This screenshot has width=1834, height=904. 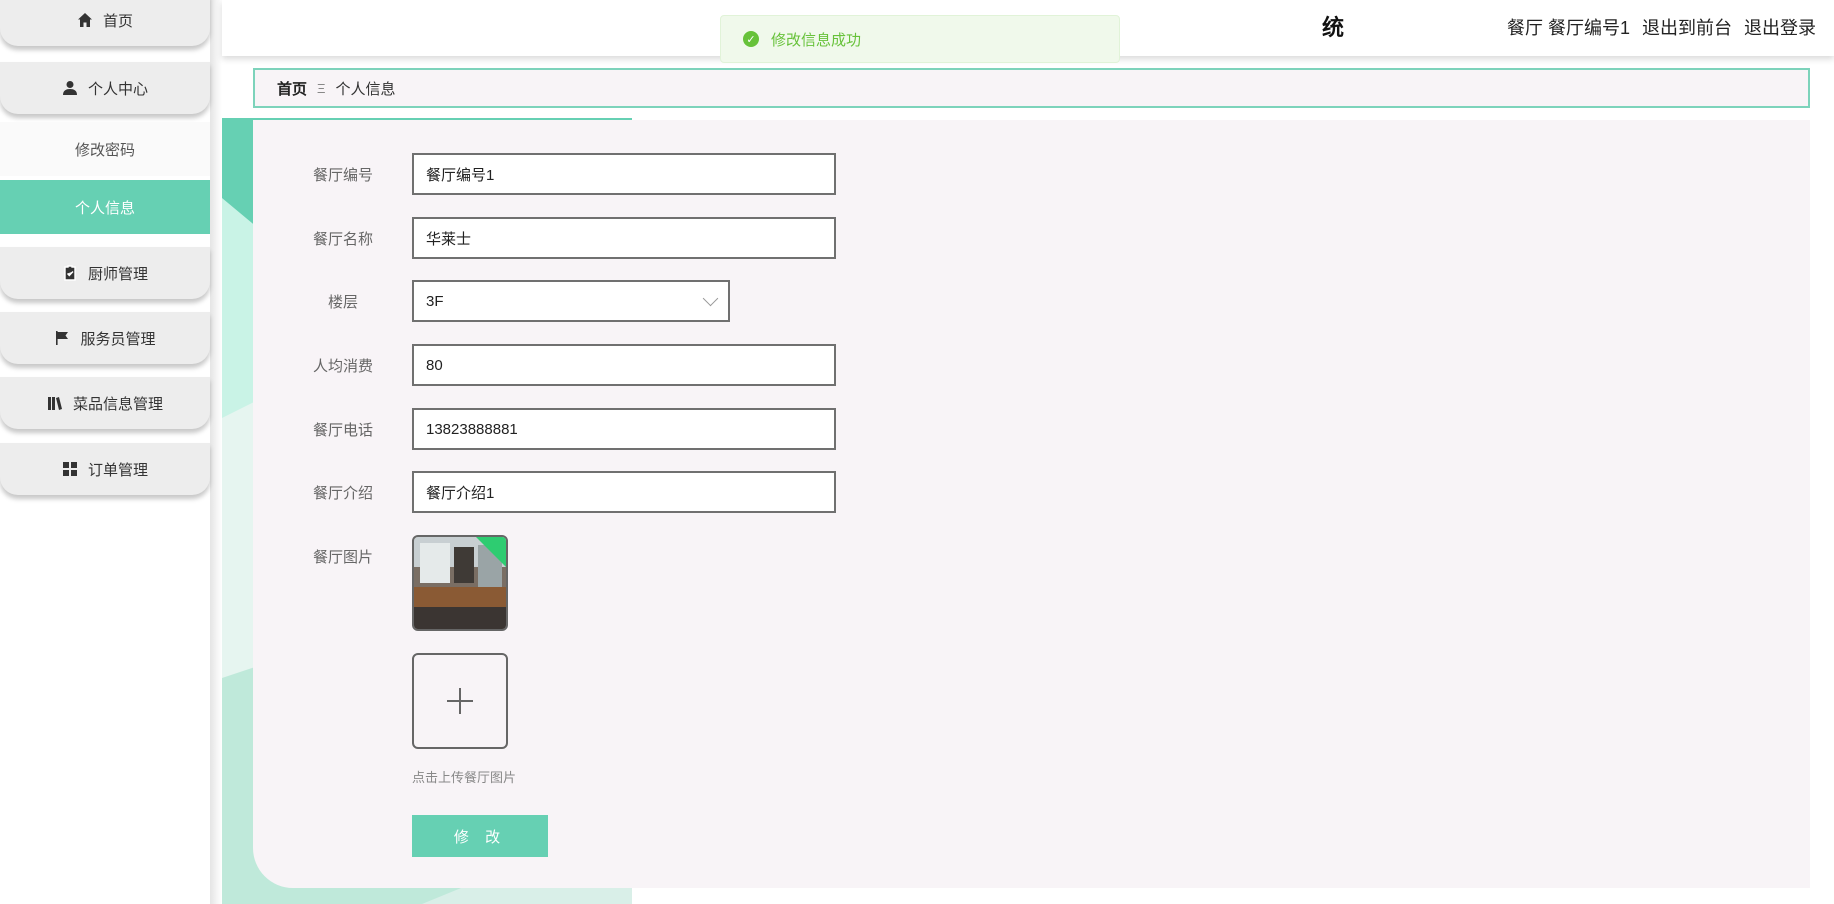 What do you see at coordinates (84, 20) in the screenshot?
I see `home-icon` at bounding box center [84, 20].